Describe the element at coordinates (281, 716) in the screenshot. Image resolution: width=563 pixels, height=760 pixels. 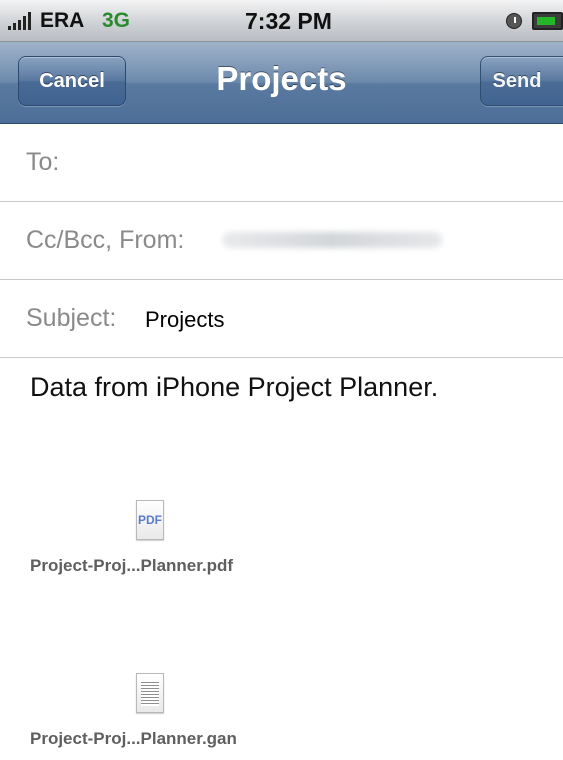
I see `attachment-gan: Project-Proj...Planner.gan` at that location.